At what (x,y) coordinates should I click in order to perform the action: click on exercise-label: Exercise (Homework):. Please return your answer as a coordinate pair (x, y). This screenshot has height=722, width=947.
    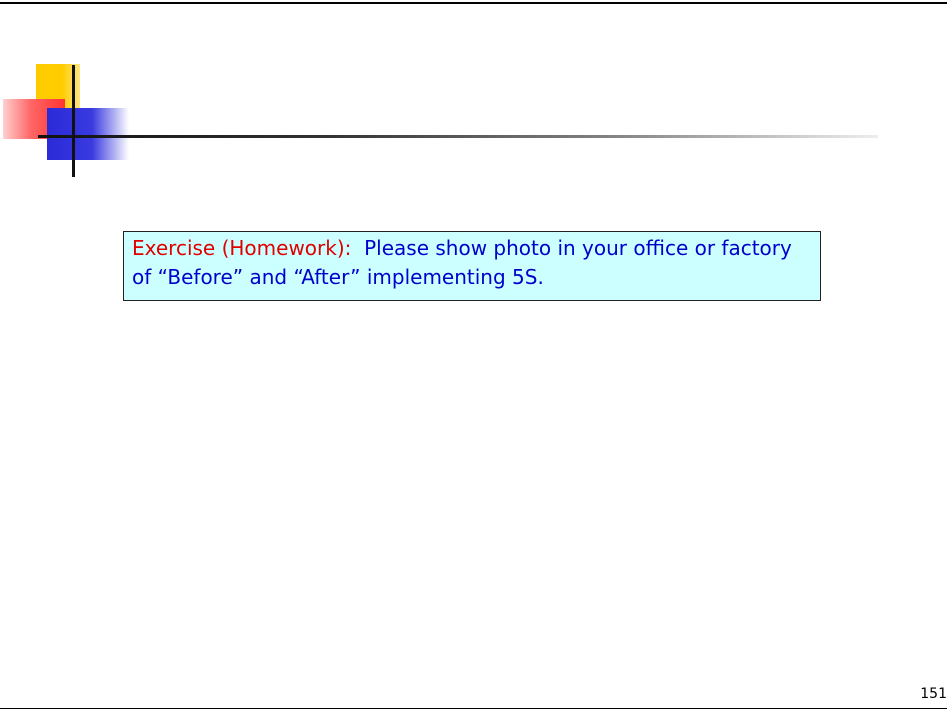
    Looking at the image, I should click on (242, 248).